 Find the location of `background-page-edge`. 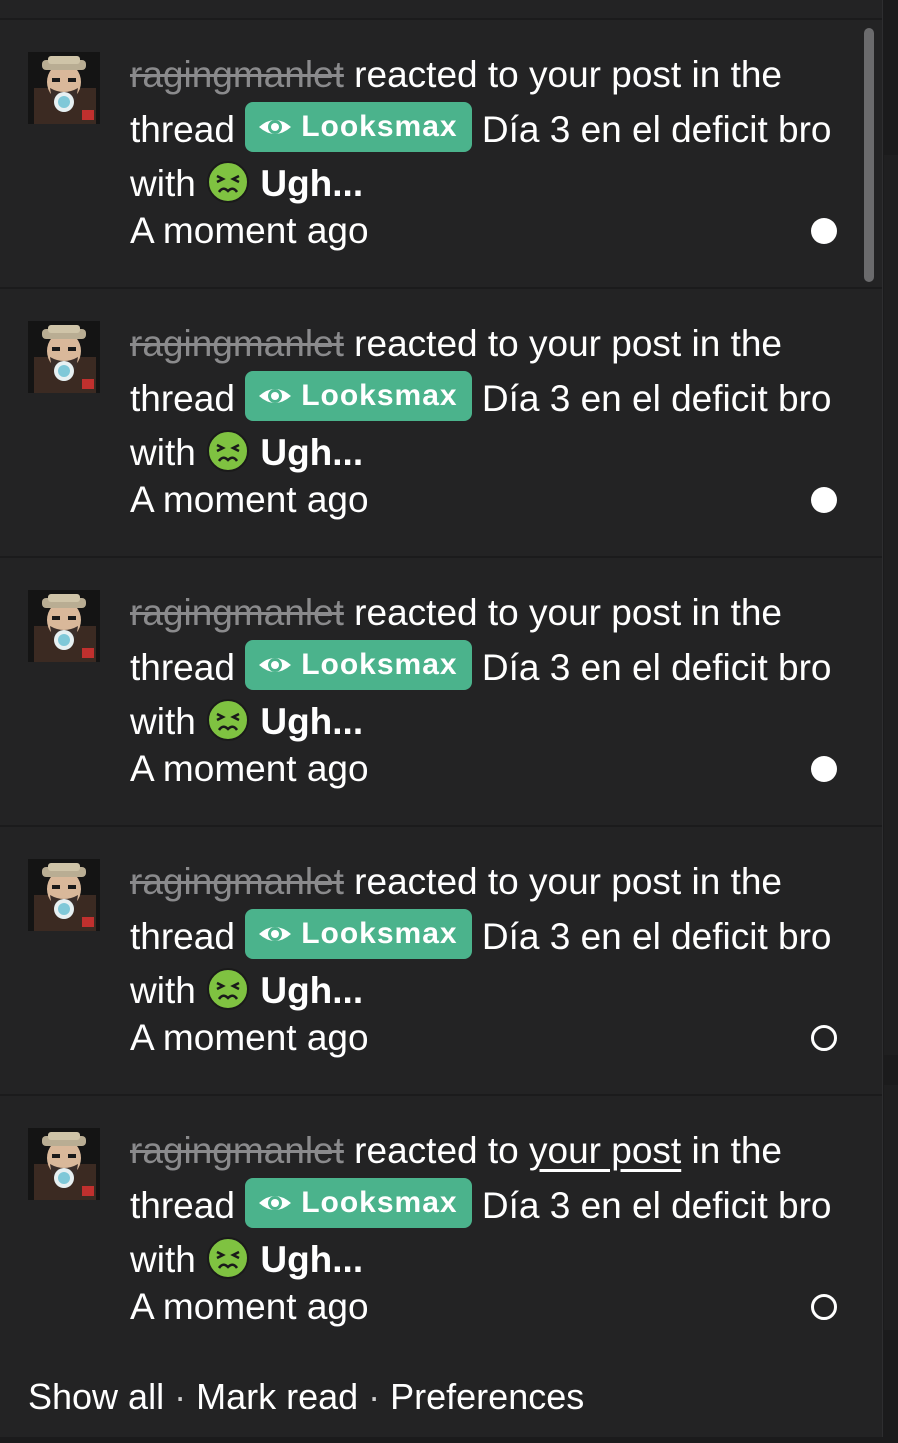

background-page-edge is located at coordinates (891, 718).